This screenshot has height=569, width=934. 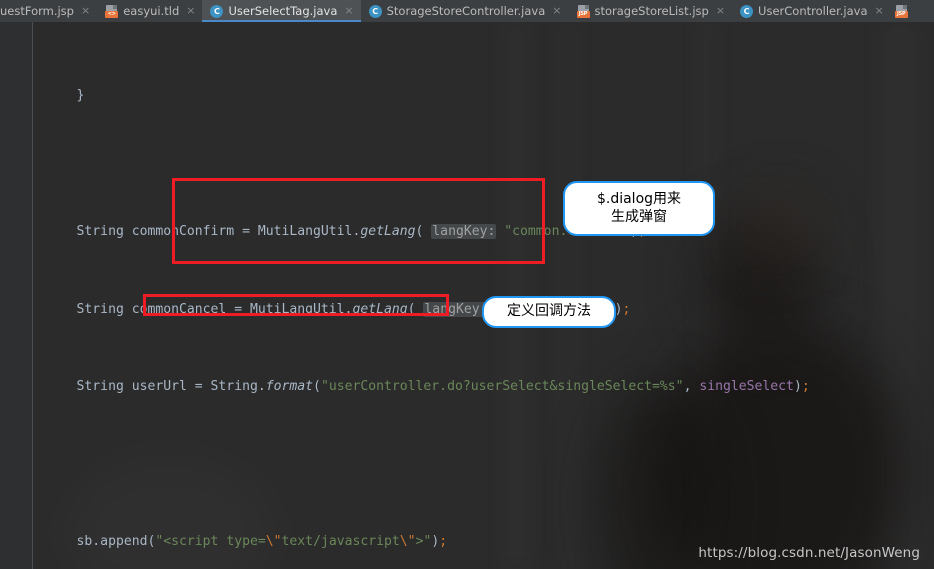 I want to click on callback-callout: 定义回调方法, so click(x=549, y=312).